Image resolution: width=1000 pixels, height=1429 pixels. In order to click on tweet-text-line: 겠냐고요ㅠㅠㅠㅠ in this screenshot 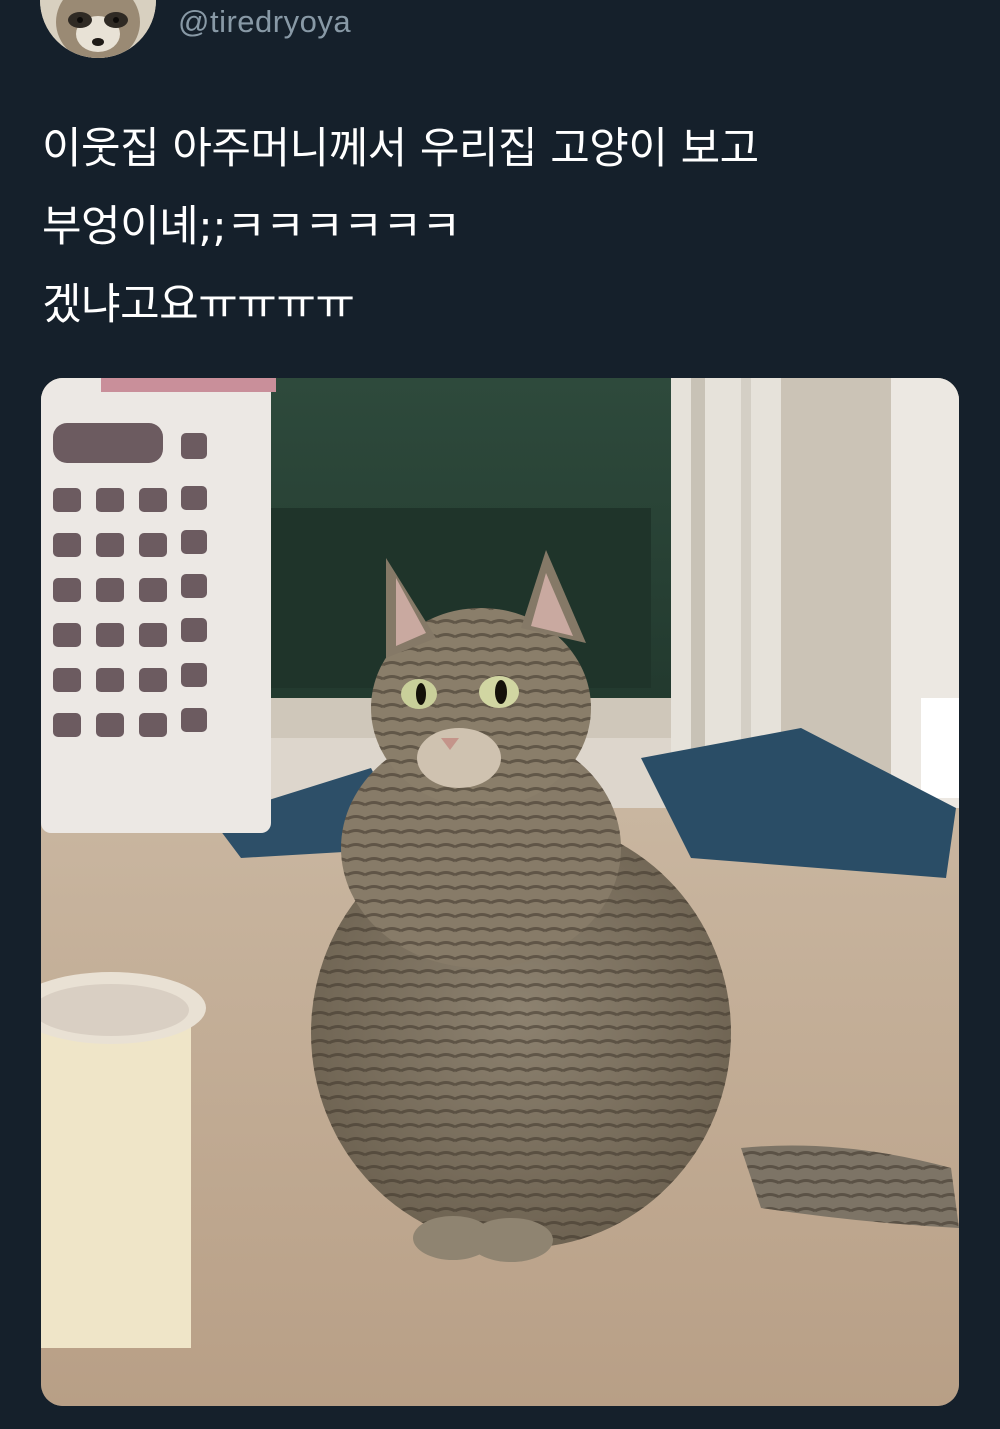, I will do `click(198, 305)`.